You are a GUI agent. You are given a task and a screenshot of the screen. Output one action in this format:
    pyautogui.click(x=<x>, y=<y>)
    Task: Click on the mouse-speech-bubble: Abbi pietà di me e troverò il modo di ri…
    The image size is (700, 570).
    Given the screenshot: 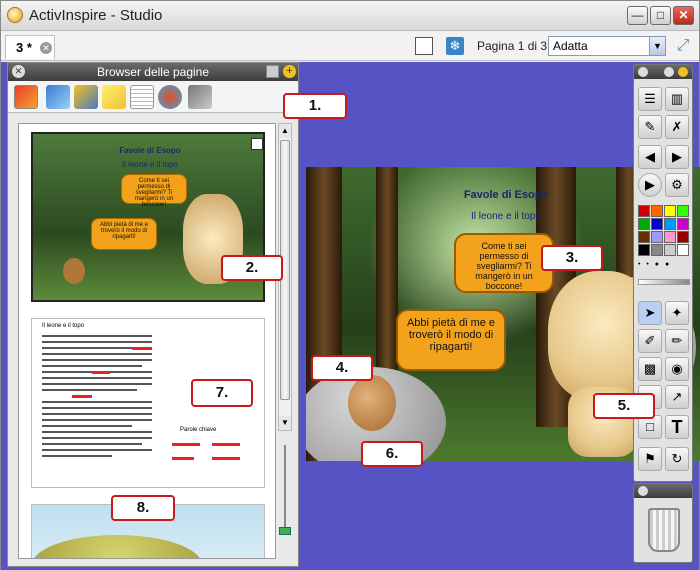 What is the action you would take?
    pyautogui.click(x=451, y=340)
    